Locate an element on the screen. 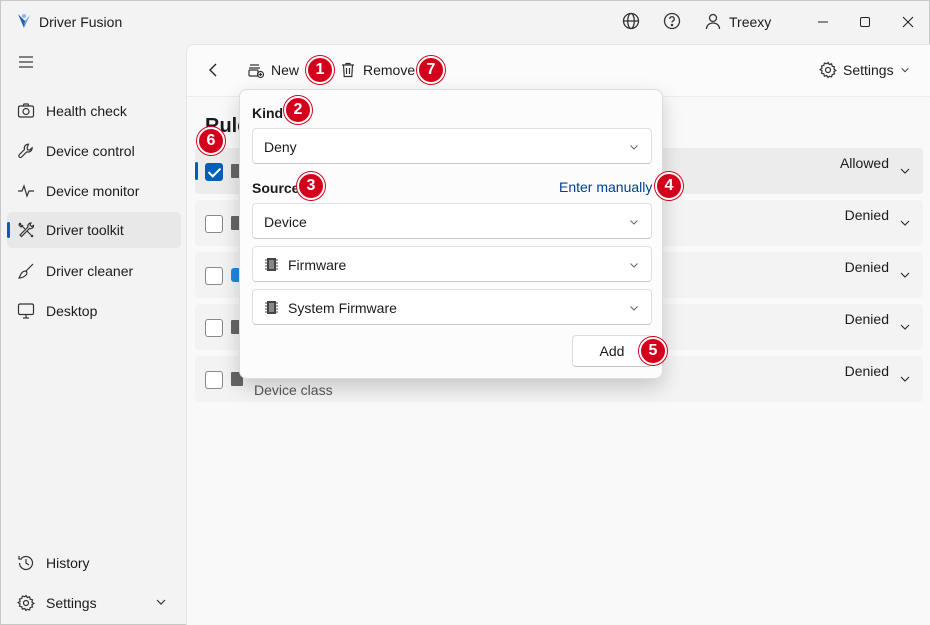 Image resolution: width=930 pixels, height=625 pixels. sidebar-item-history: History is located at coordinates (94, 563).